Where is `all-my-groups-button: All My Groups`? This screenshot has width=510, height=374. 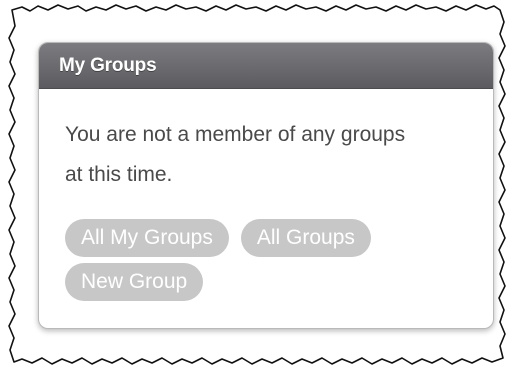 all-my-groups-button: All My Groups is located at coordinates (147, 238).